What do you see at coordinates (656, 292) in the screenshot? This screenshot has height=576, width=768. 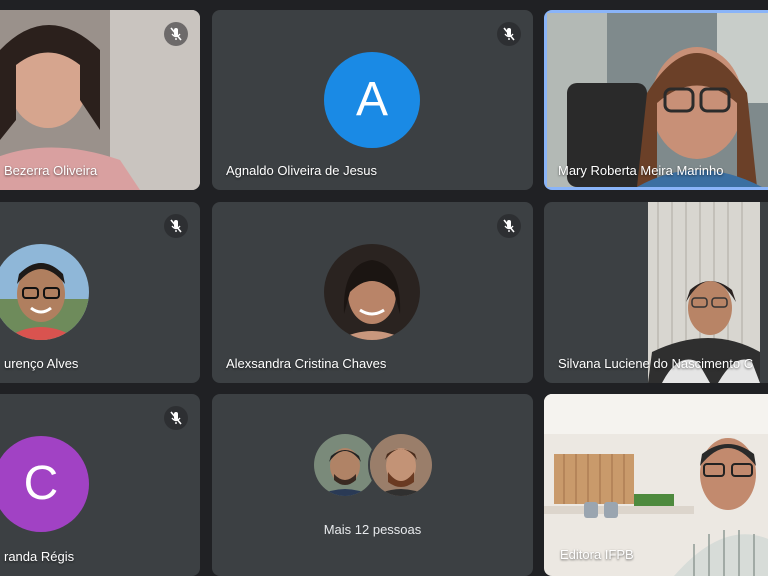 I see `participant-tile: Silvana Luciene do Nascimento C` at bounding box center [656, 292].